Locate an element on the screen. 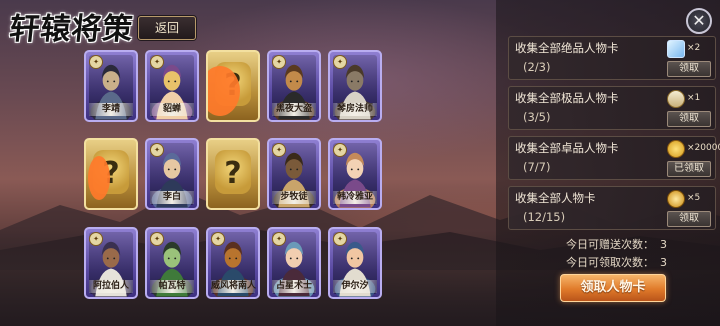 The height and width of the screenshot is (326, 720). reward-progress: (12/15) is located at coordinates (544, 217).